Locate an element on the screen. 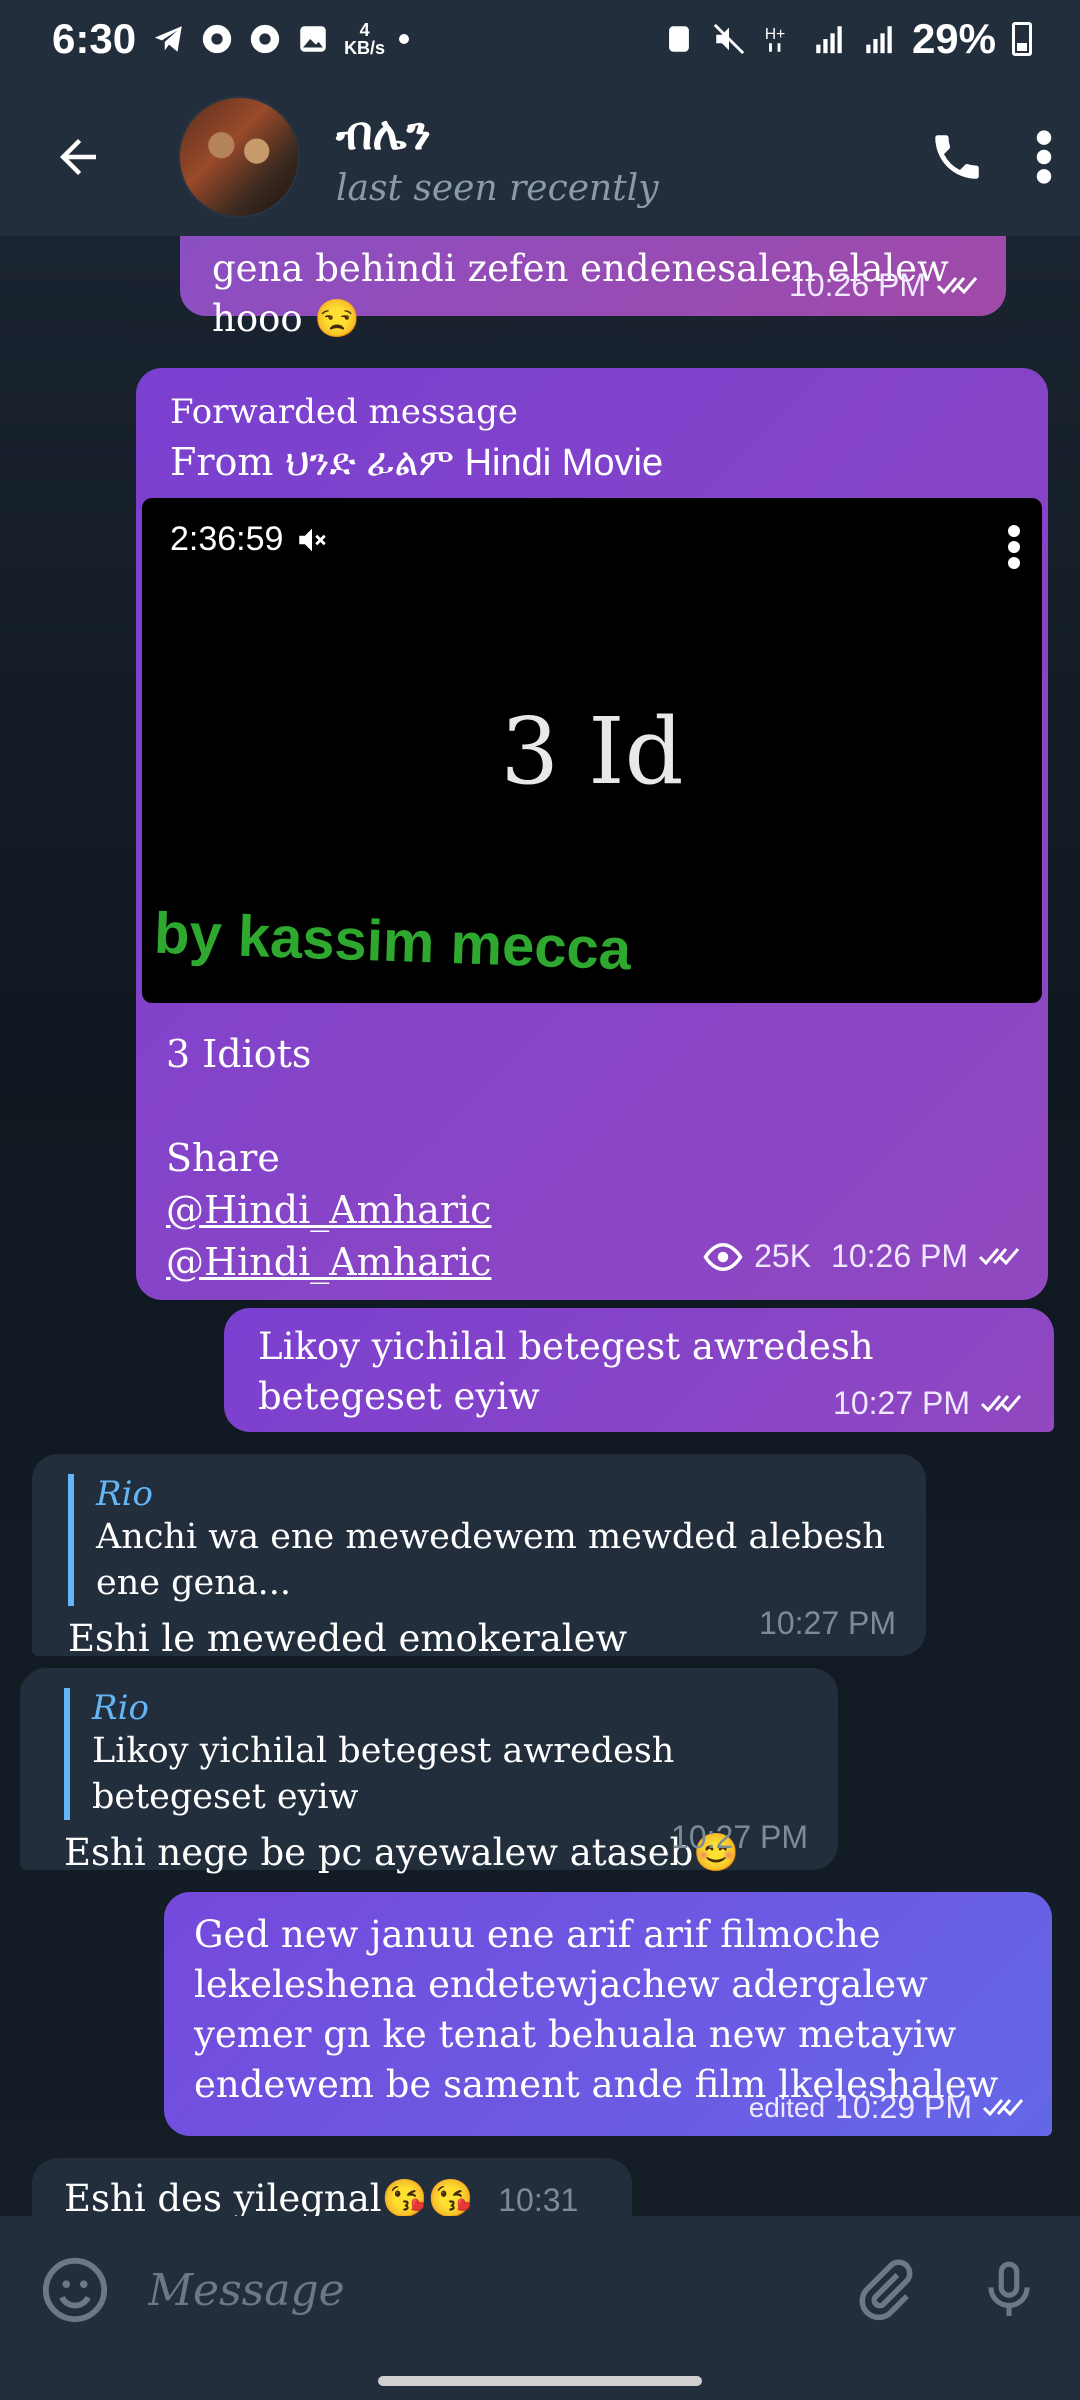 The height and width of the screenshot is (2400, 1080). back-arrow-icon is located at coordinates (78, 157).